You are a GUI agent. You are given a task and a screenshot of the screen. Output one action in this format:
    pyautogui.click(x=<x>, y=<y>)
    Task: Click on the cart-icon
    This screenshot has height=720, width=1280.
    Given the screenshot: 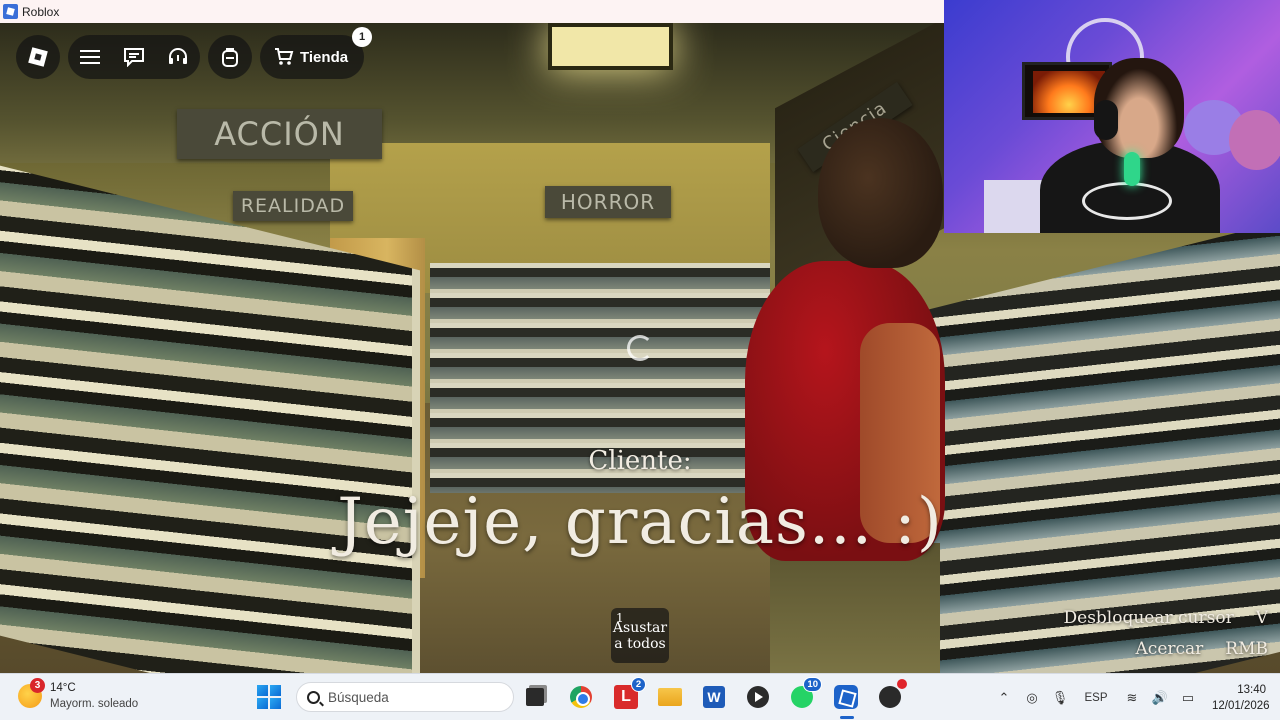 What is the action you would take?
    pyautogui.click(x=284, y=56)
    